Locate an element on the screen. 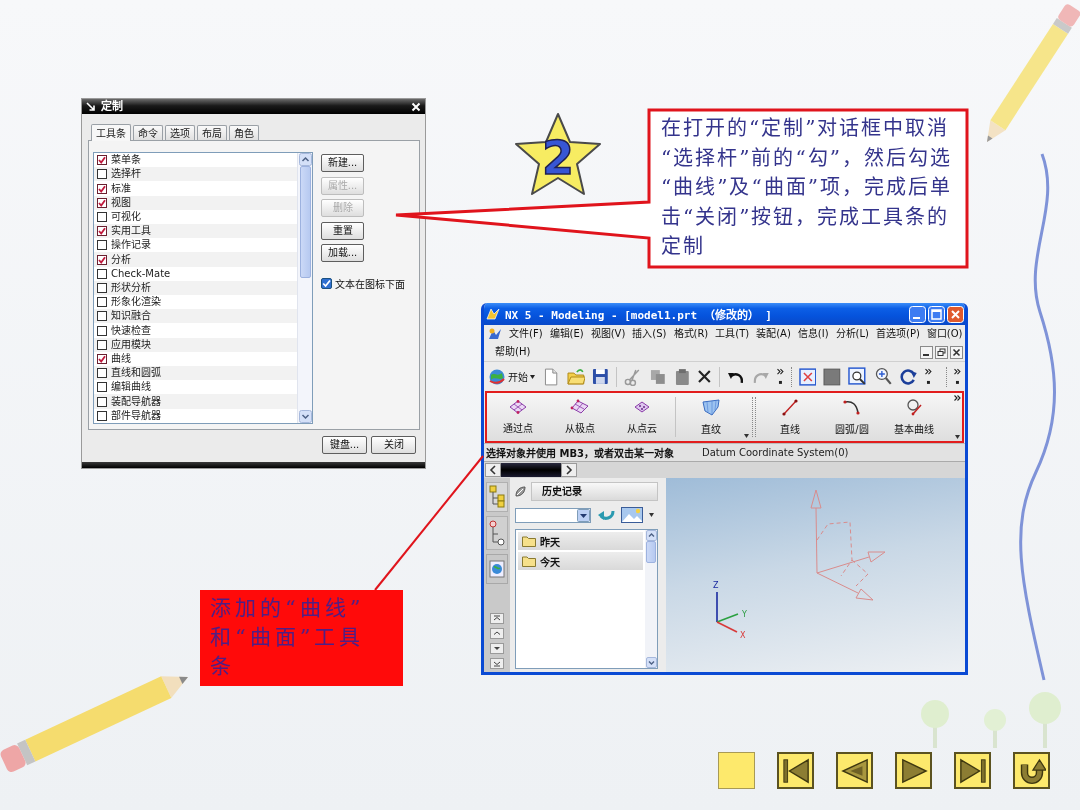 The image size is (1080, 810). menu-item: 视图(V) is located at coordinates (608, 334).